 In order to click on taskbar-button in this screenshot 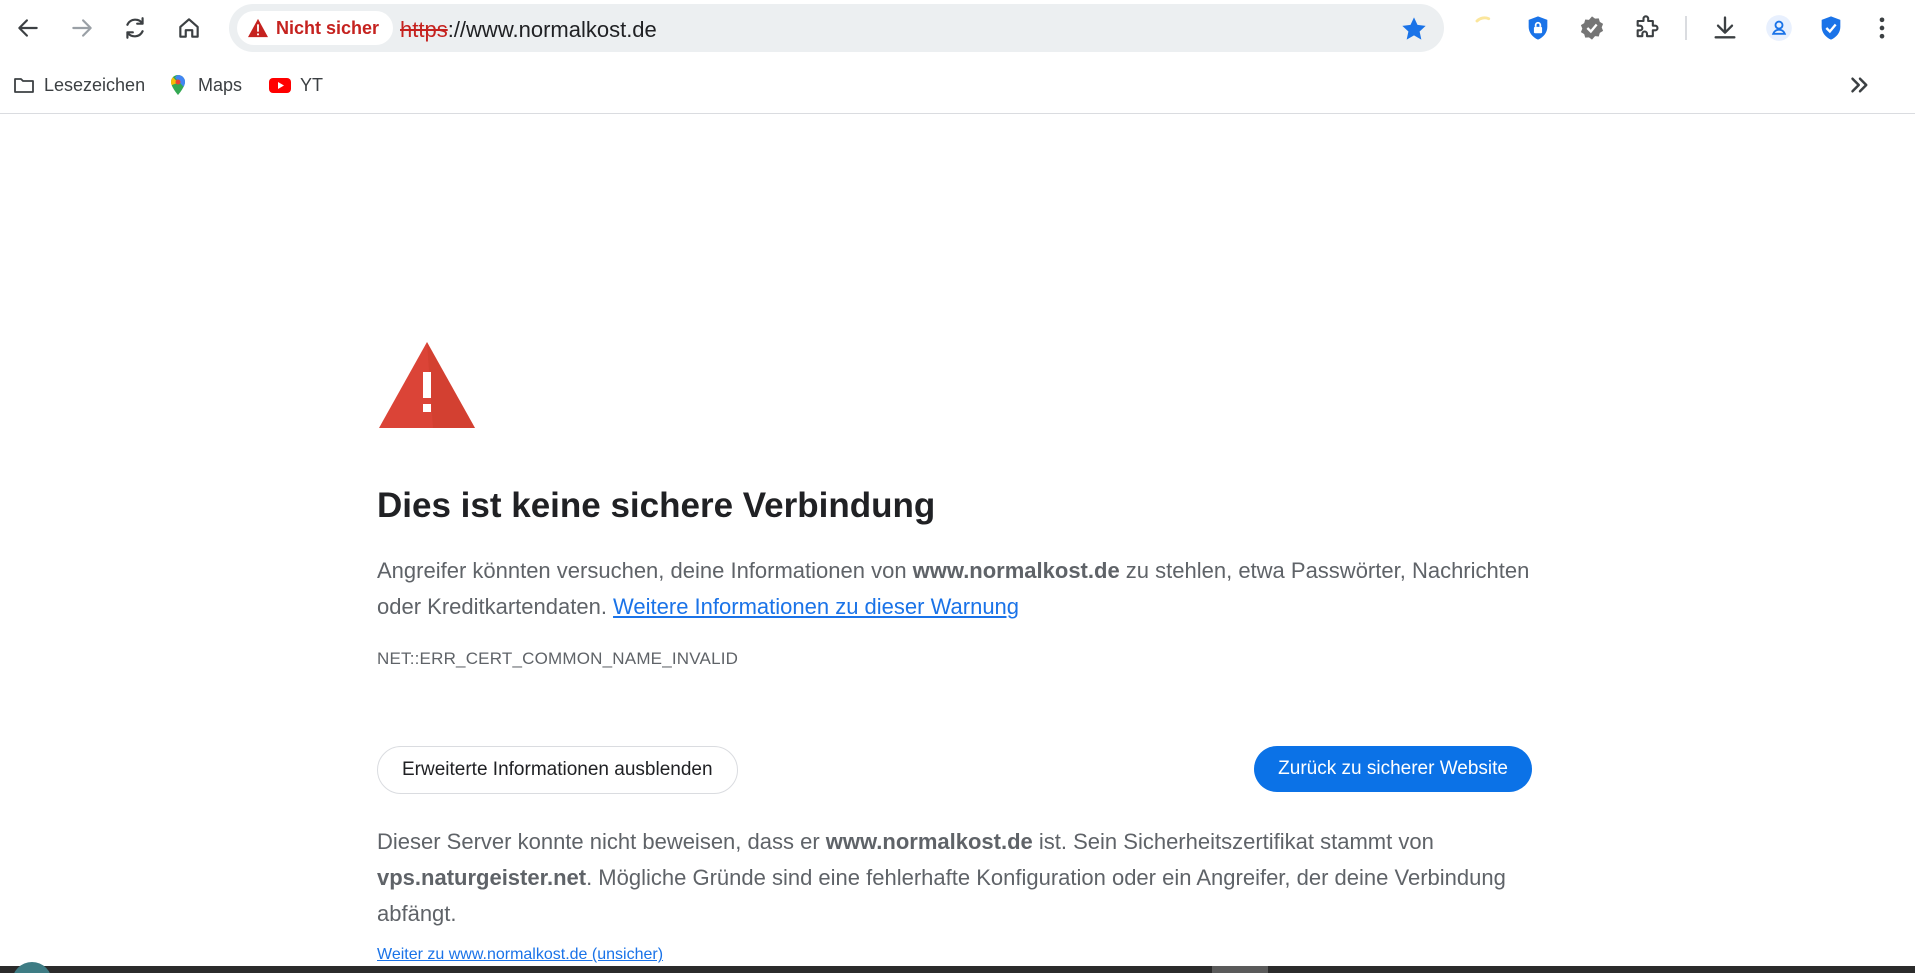, I will do `click(32, 967)`.